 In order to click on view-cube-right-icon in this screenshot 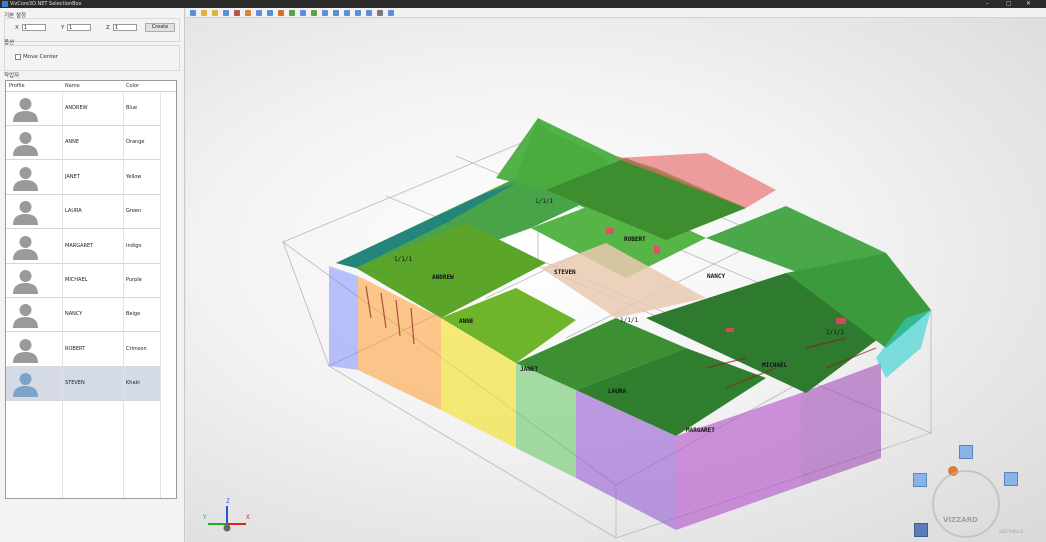, I will do `click(1011, 479)`.